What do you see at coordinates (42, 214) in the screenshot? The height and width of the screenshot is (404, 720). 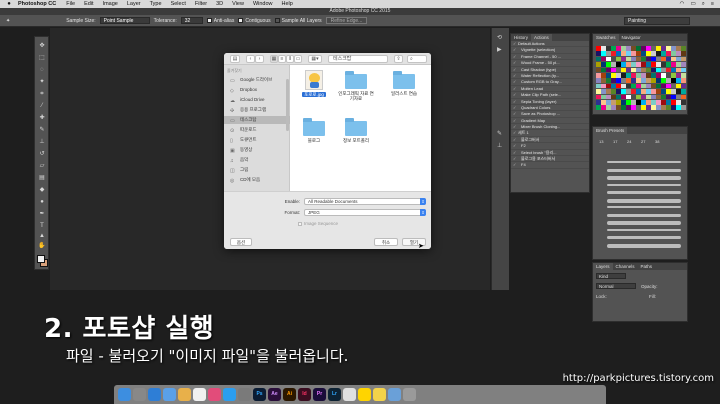 I see `pen-tool-icon: ✒` at bounding box center [42, 214].